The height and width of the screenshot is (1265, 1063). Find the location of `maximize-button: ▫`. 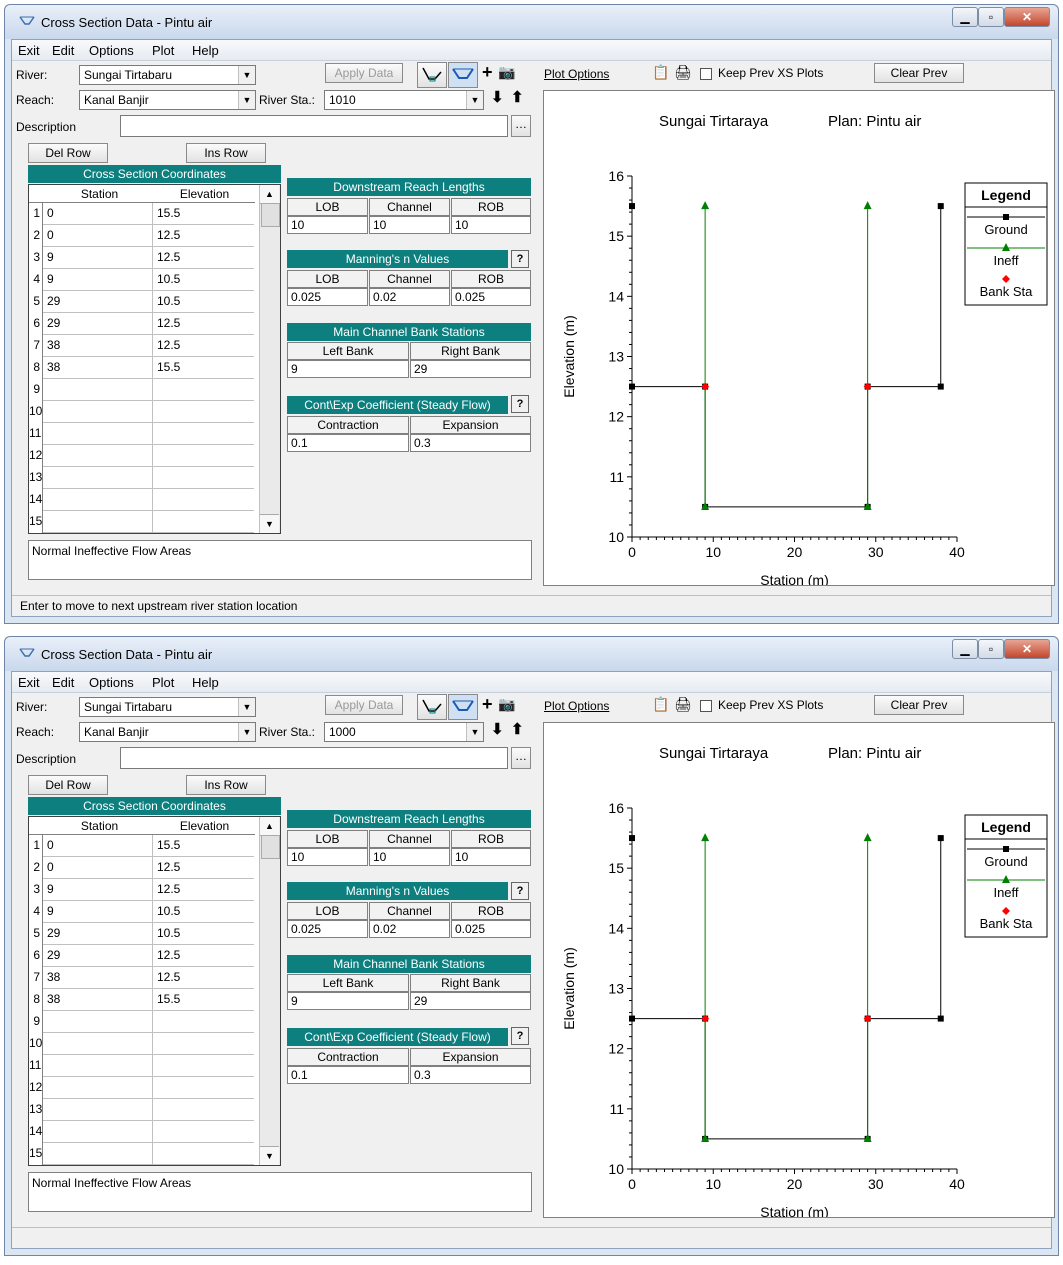

maximize-button: ▫ is located at coordinates (991, 649).